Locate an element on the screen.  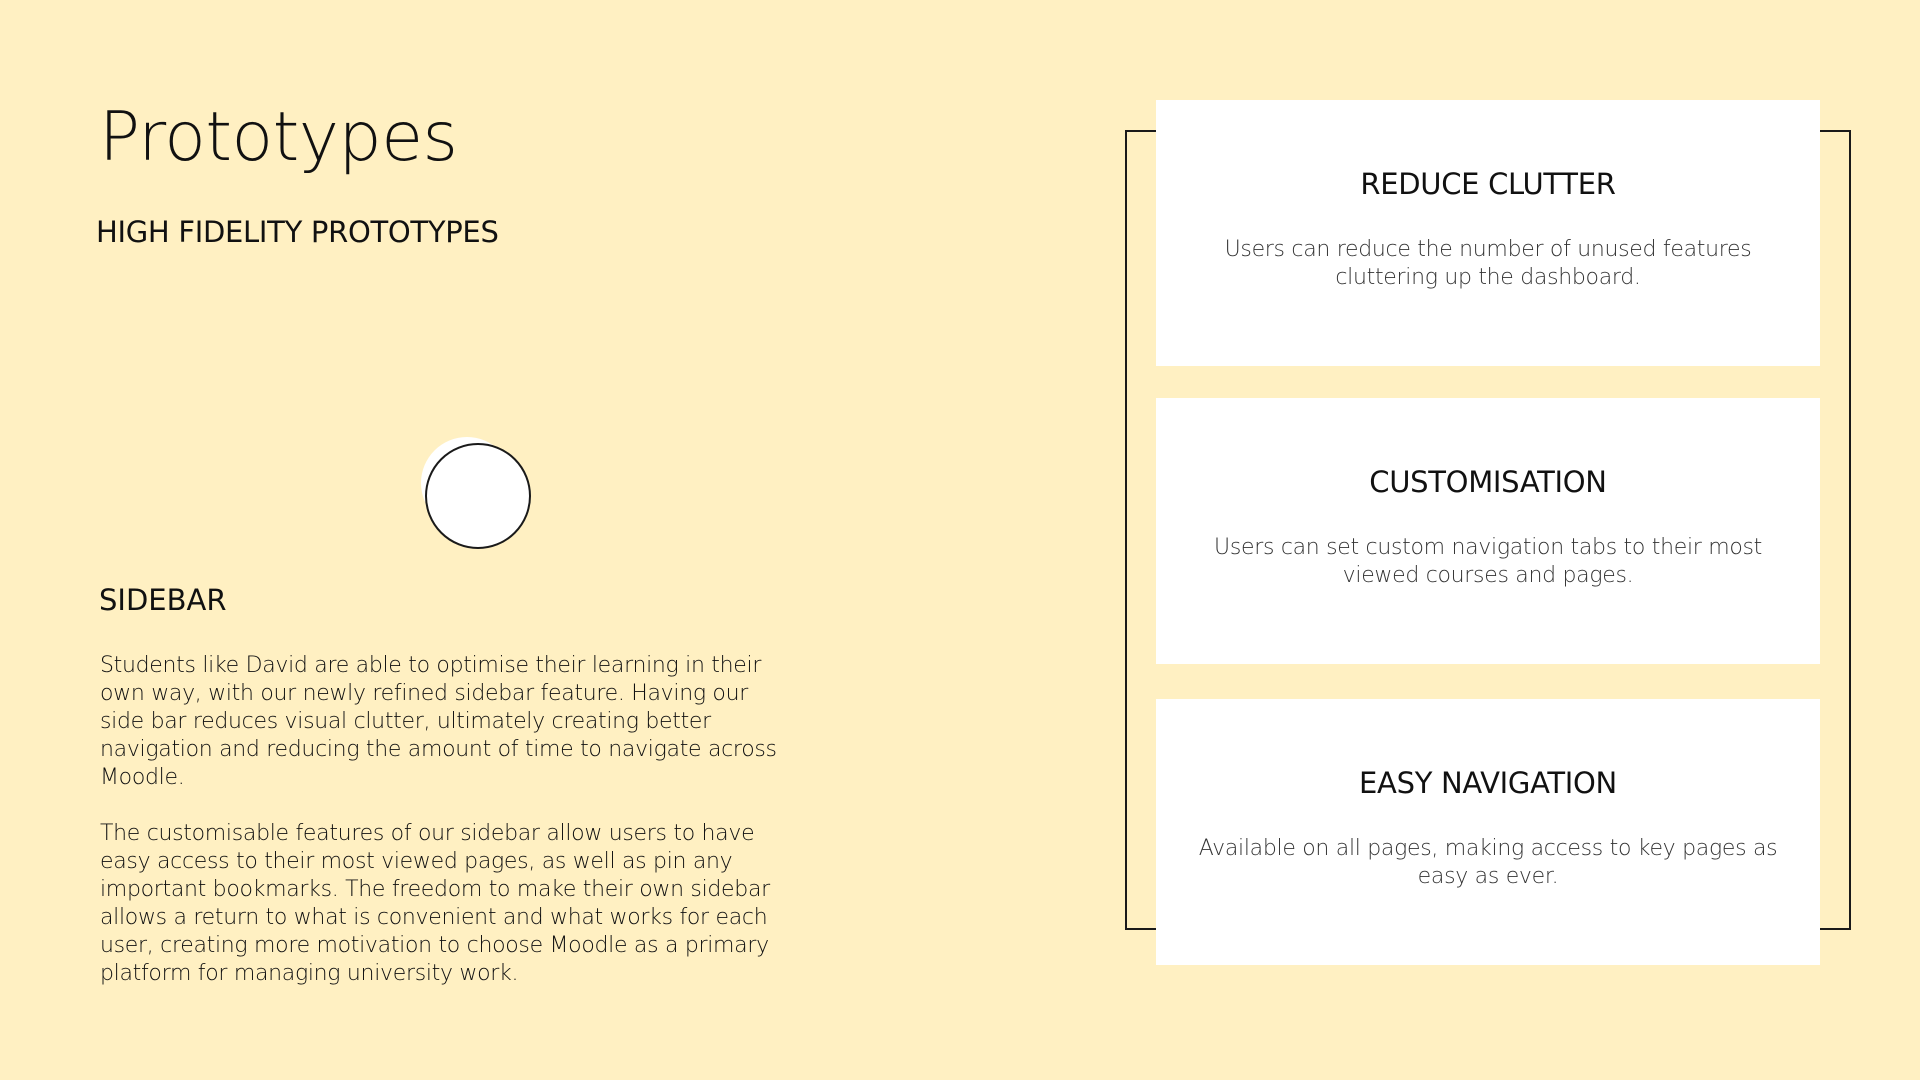
right-bracket-line is located at coordinates (1835, 530).